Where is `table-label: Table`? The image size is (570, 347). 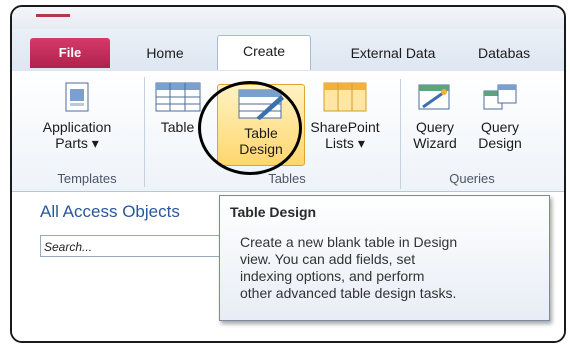 table-label: Table is located at coordinates (177, 127).